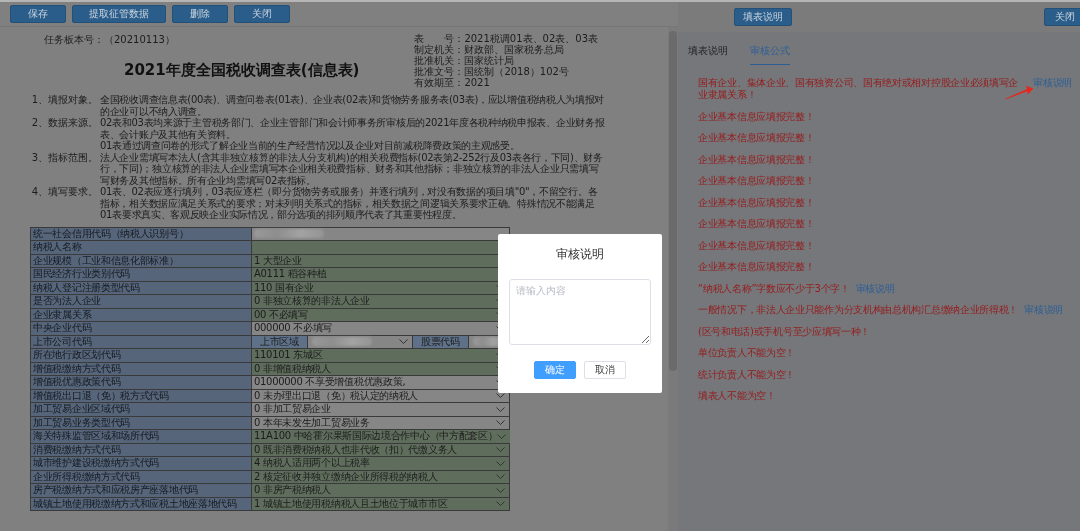  I want to click on input-field: 请输入内容, so click(580, 312).